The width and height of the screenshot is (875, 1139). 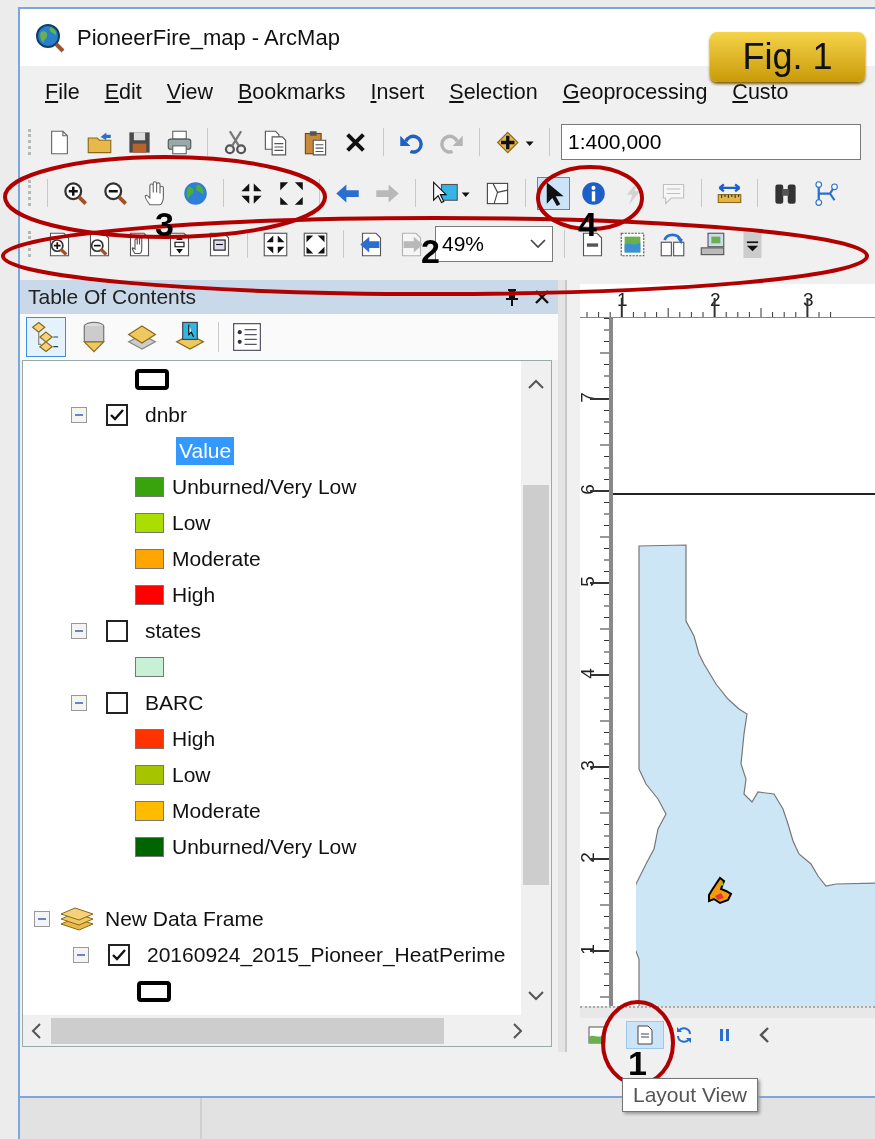 I want to click on menu-item: Geoprocessing, so click(x=635, y=92).